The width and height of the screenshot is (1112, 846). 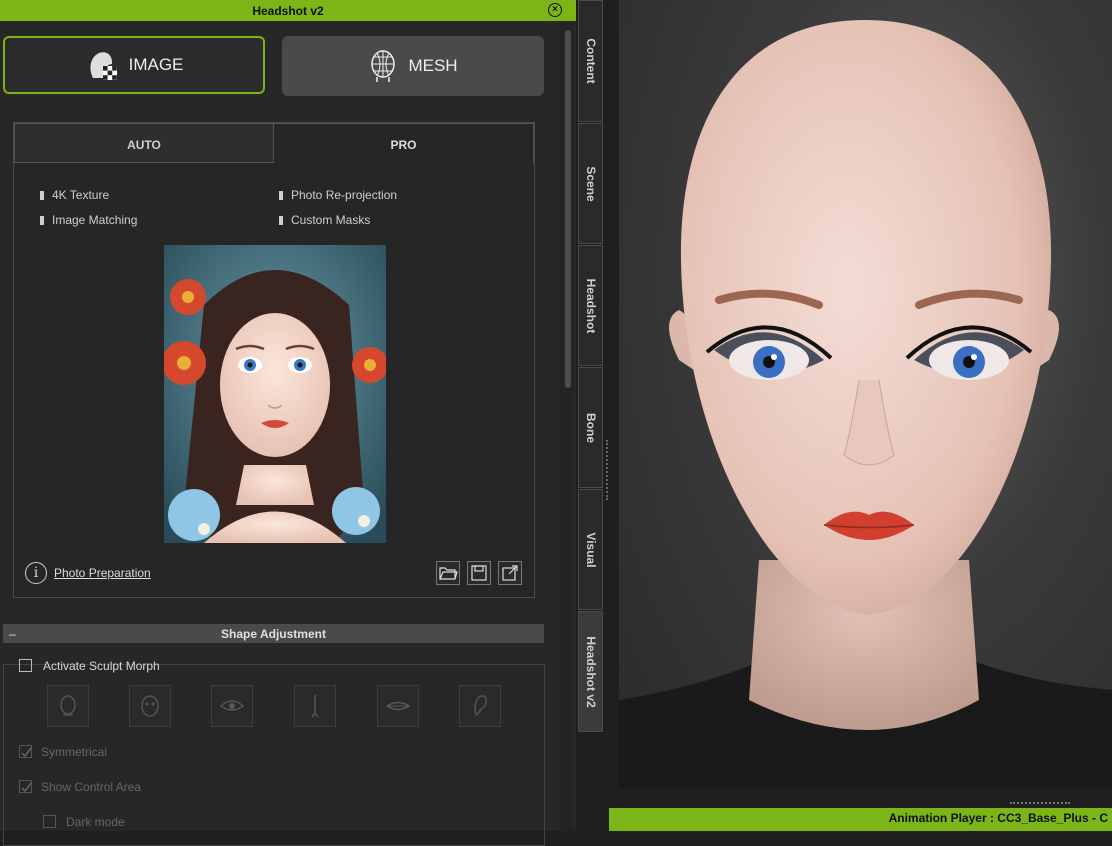 I want to click on animation-player-bar: Animation Player : CC3_Base_Plus - C, so click(x=860, y=819).